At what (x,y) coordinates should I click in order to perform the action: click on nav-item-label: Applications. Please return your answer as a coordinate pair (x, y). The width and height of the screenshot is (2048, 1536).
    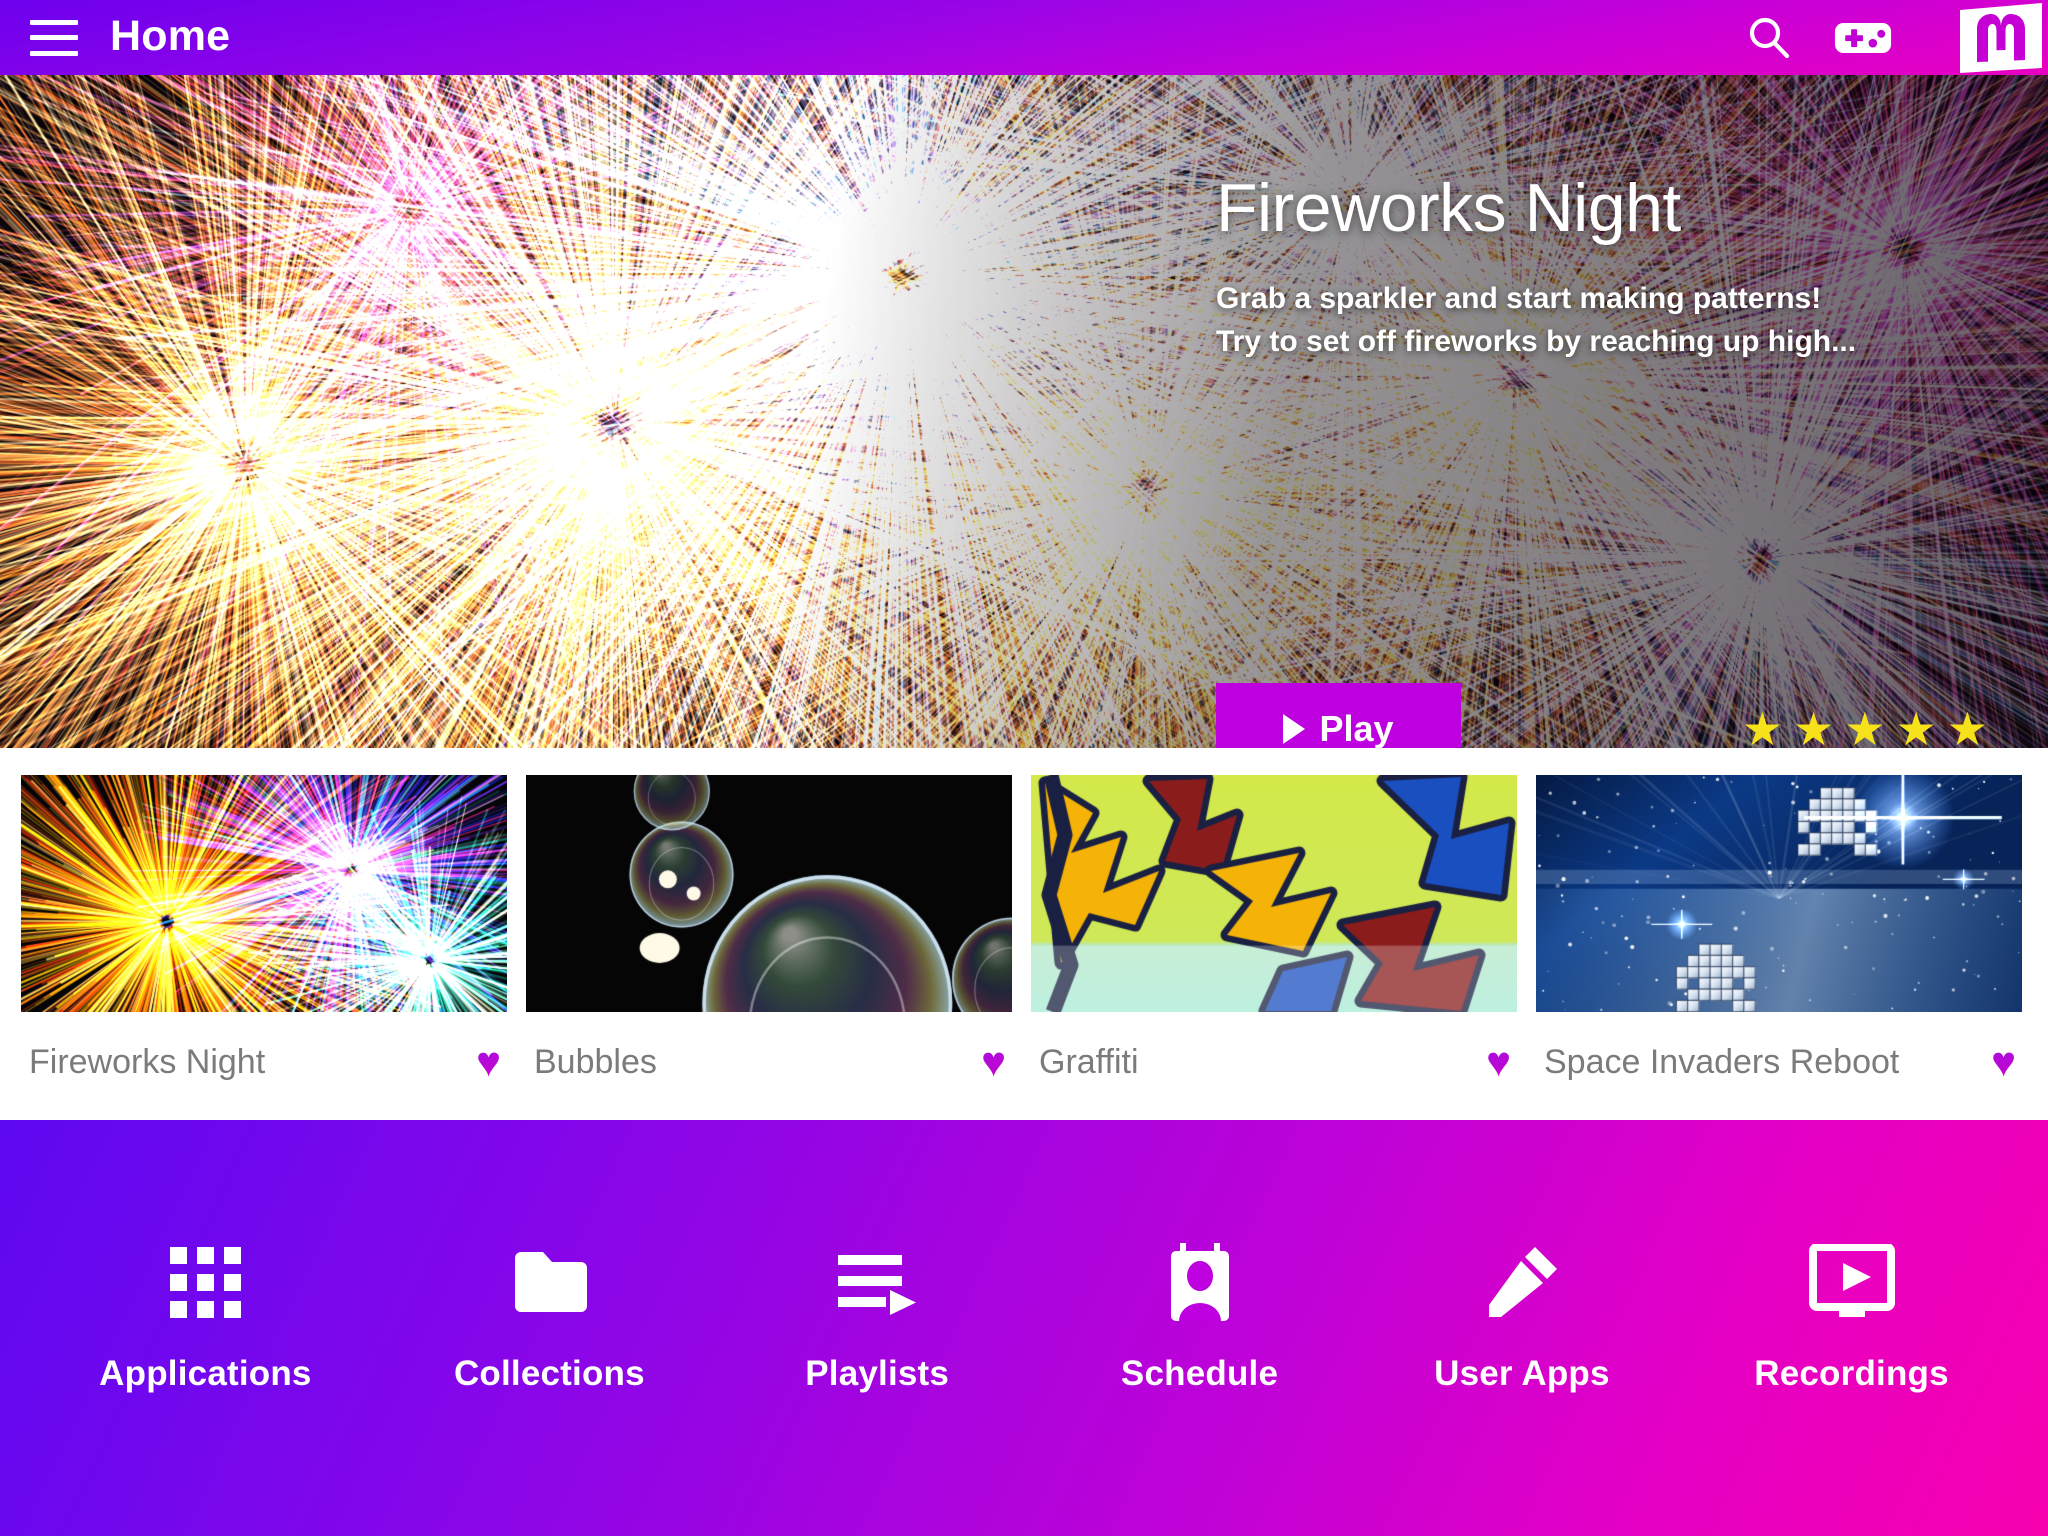
    Looking at the image, I should click on (205, 1373).